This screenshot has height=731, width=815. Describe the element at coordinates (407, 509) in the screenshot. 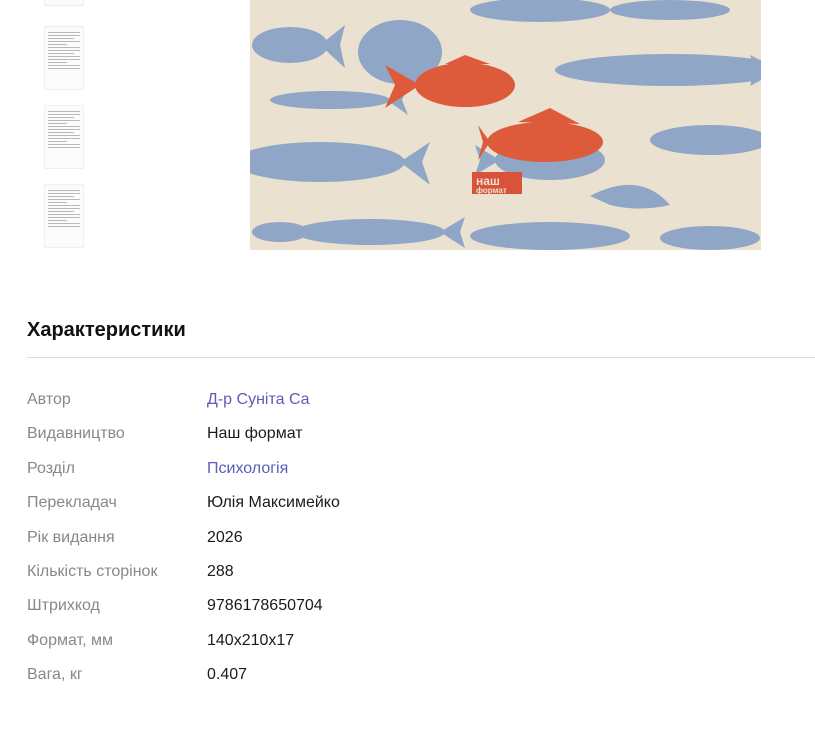

I see `spec-row-translator: Перекладач Юлія Максимейко` at that location.